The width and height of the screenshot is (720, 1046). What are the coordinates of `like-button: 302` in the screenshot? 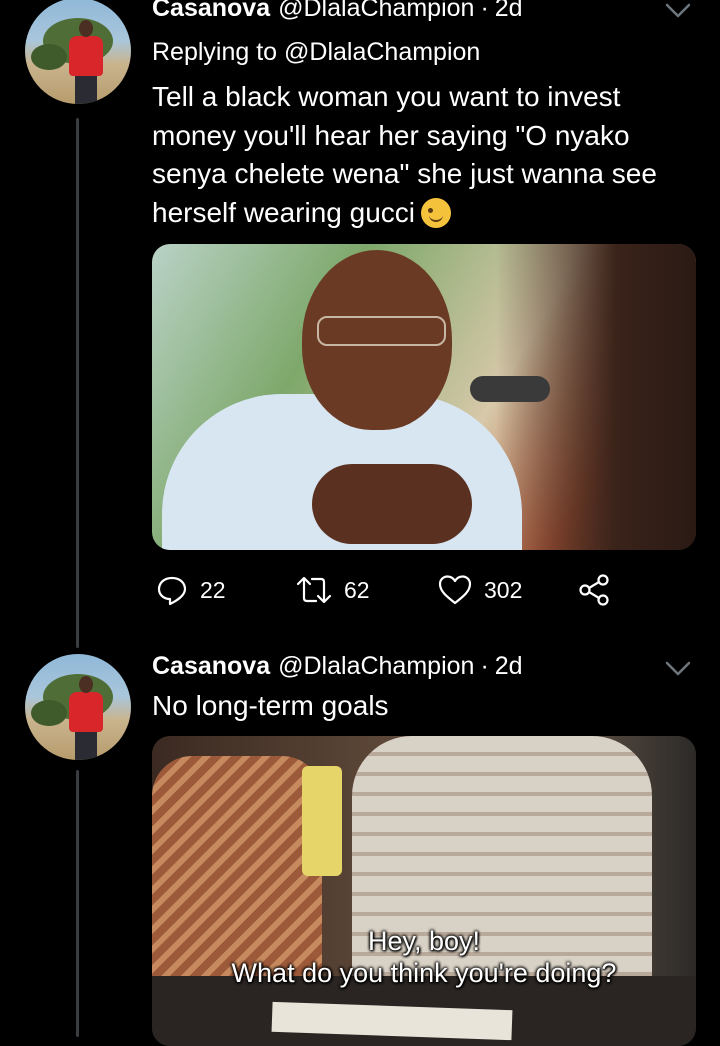 It's located at (480, 590).